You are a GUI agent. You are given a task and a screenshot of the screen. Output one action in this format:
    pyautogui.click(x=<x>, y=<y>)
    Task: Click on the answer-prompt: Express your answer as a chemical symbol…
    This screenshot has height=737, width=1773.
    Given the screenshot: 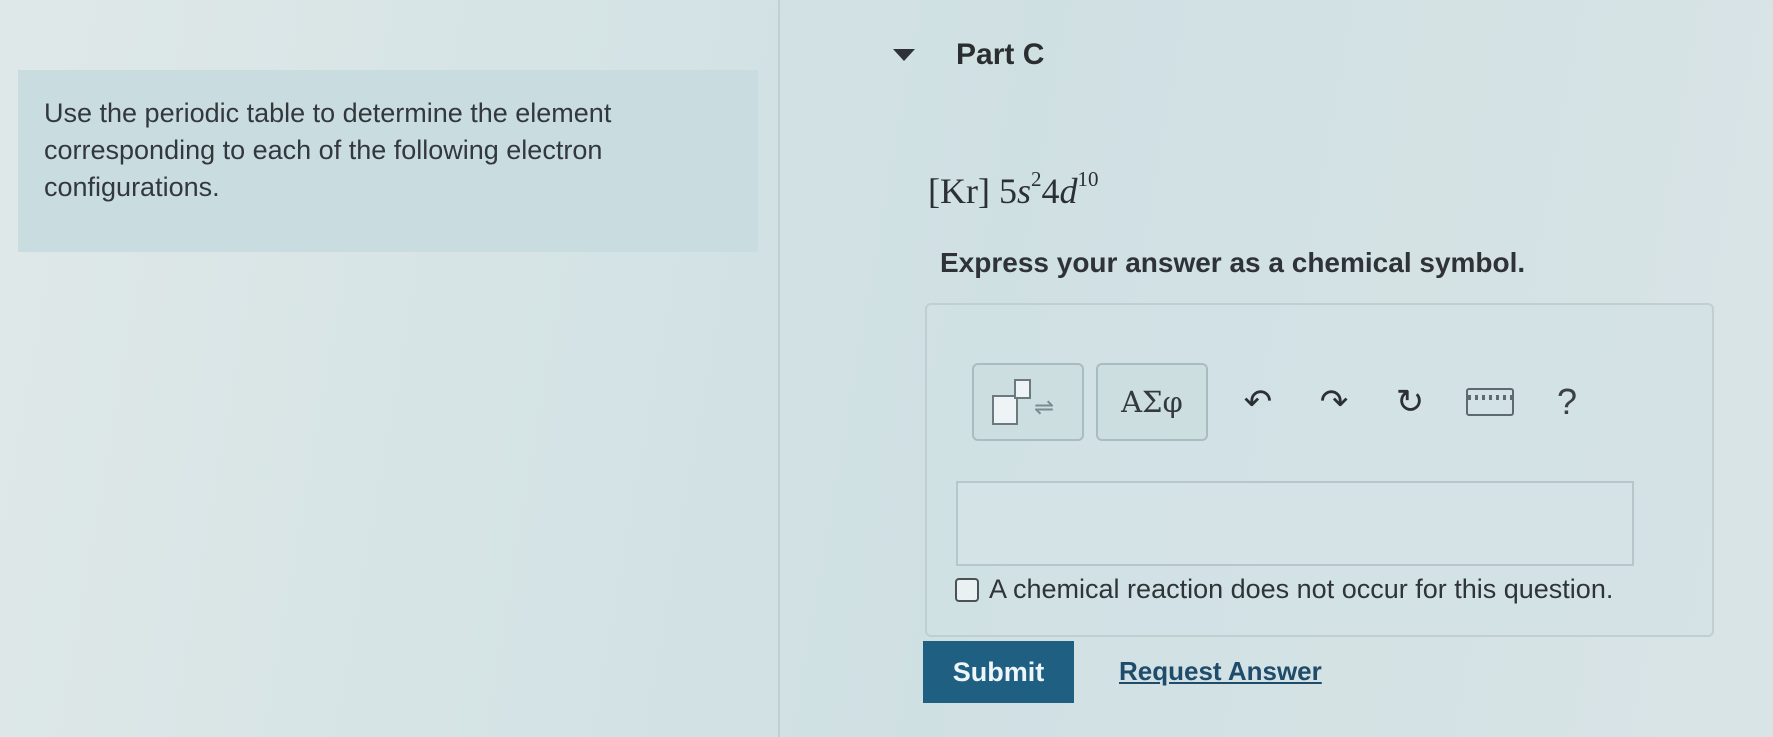 What is the action you would take?
    pyautogui.click(x=1233, y=262)
    